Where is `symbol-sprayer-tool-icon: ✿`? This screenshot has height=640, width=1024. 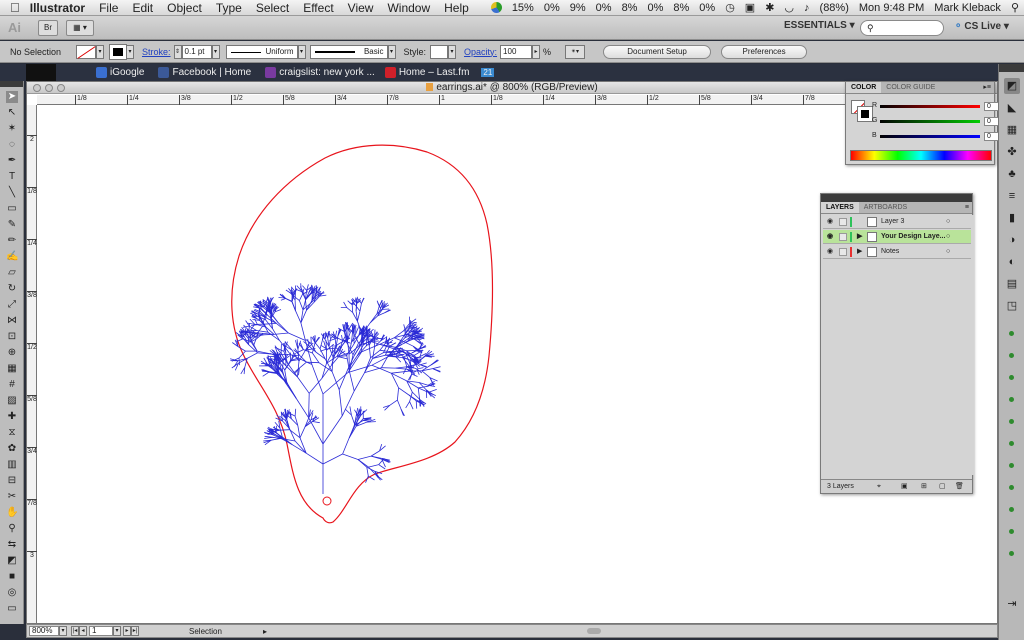 symbol-sprayer-tool-icon: ✿ is located at coordinates (12, 449).